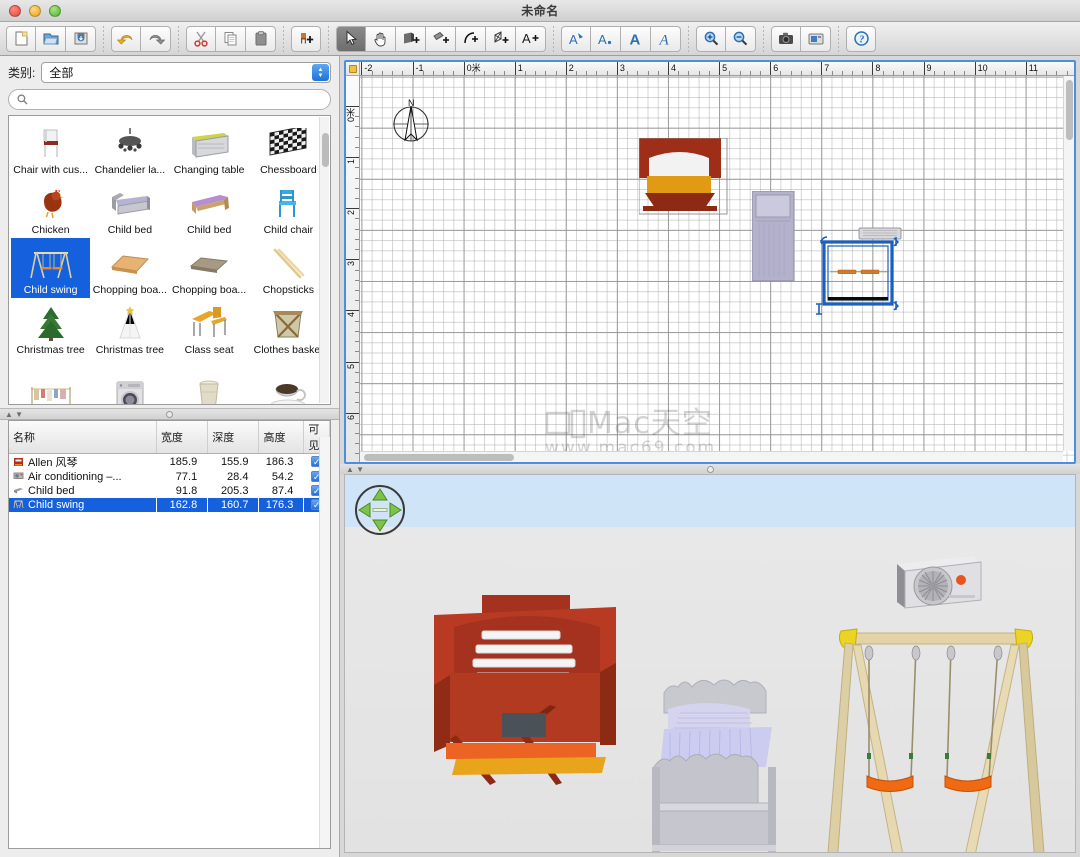 Image resolution: width=1080 pixels, height=857 pixels. Describe the element at coordinates (288, 290) in the screenshot. I see `catalog-item-label: Chopsticks` at that location.